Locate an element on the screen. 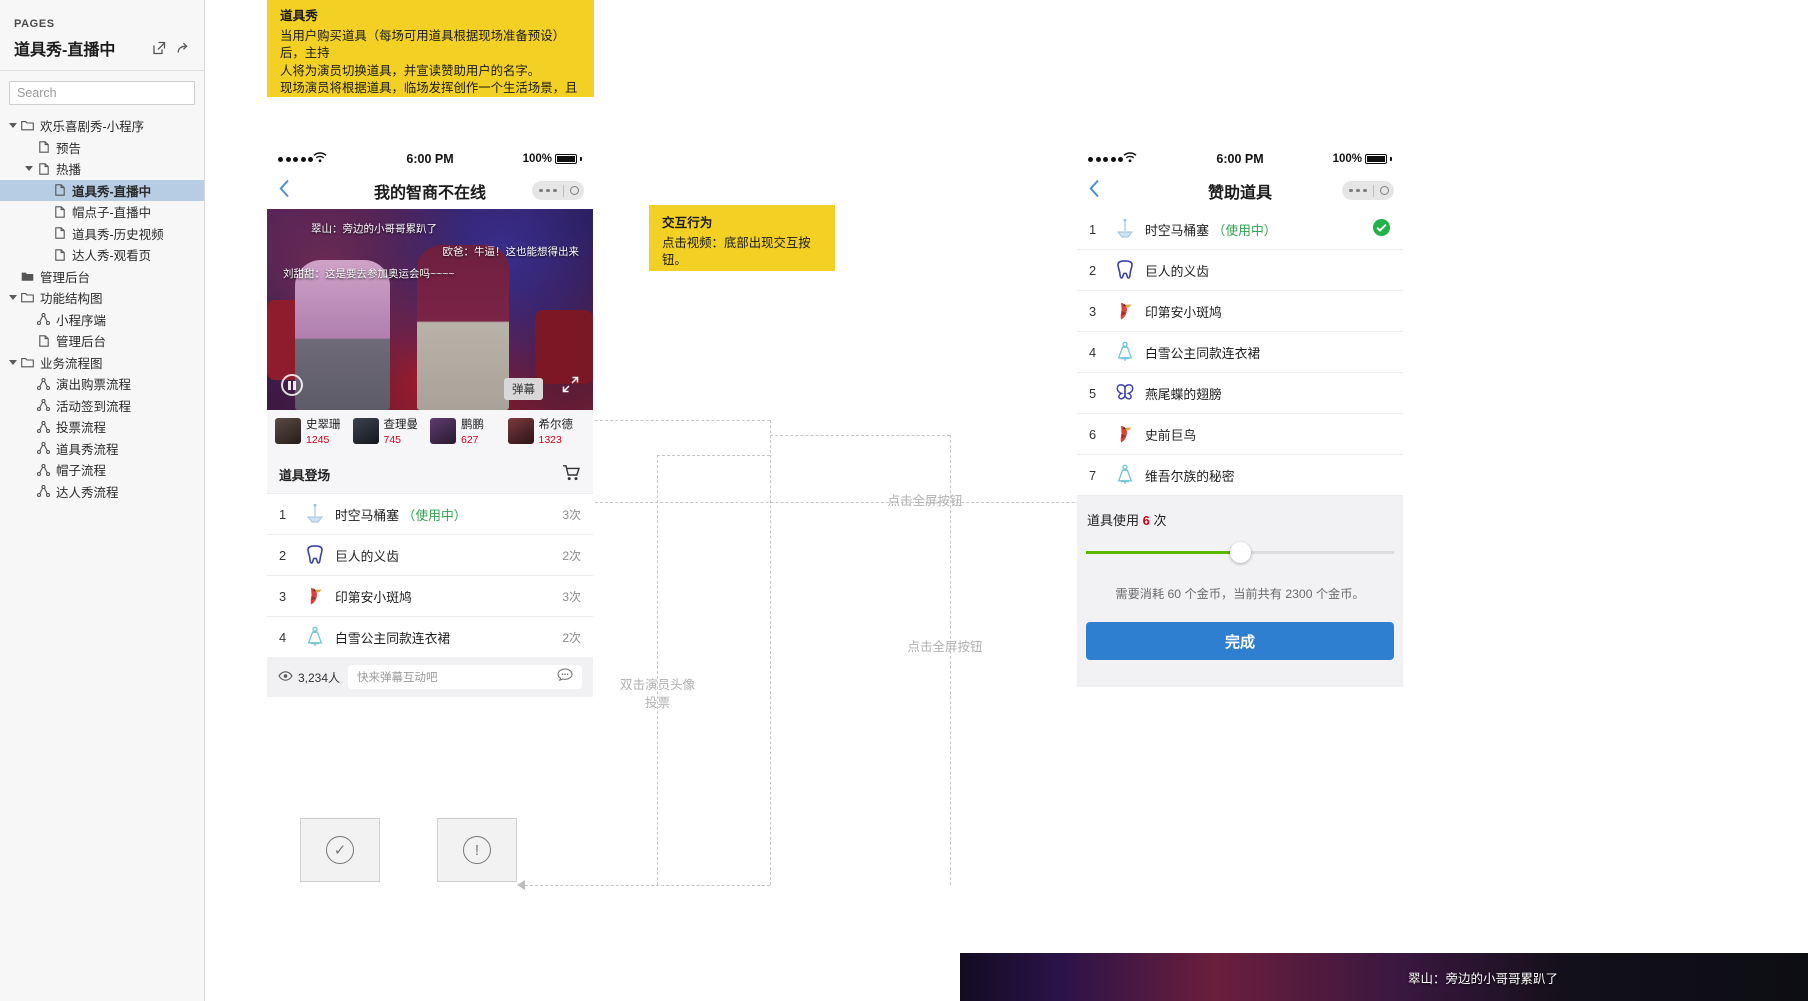 Image resolution: width=1808 pixels, height=1001 pixels. sidebar-item-5: 道具秀-历史视频 is located at coordinates (102, 234).